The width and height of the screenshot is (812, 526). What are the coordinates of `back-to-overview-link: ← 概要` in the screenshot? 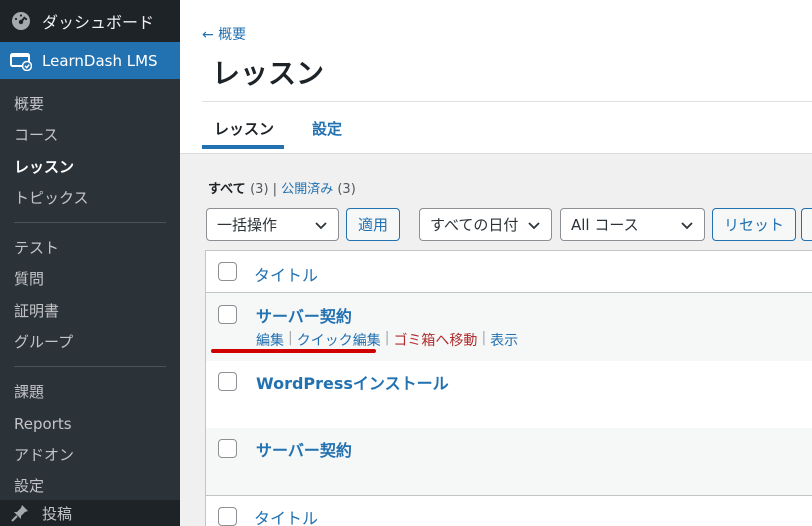 It's located at (224, 34).